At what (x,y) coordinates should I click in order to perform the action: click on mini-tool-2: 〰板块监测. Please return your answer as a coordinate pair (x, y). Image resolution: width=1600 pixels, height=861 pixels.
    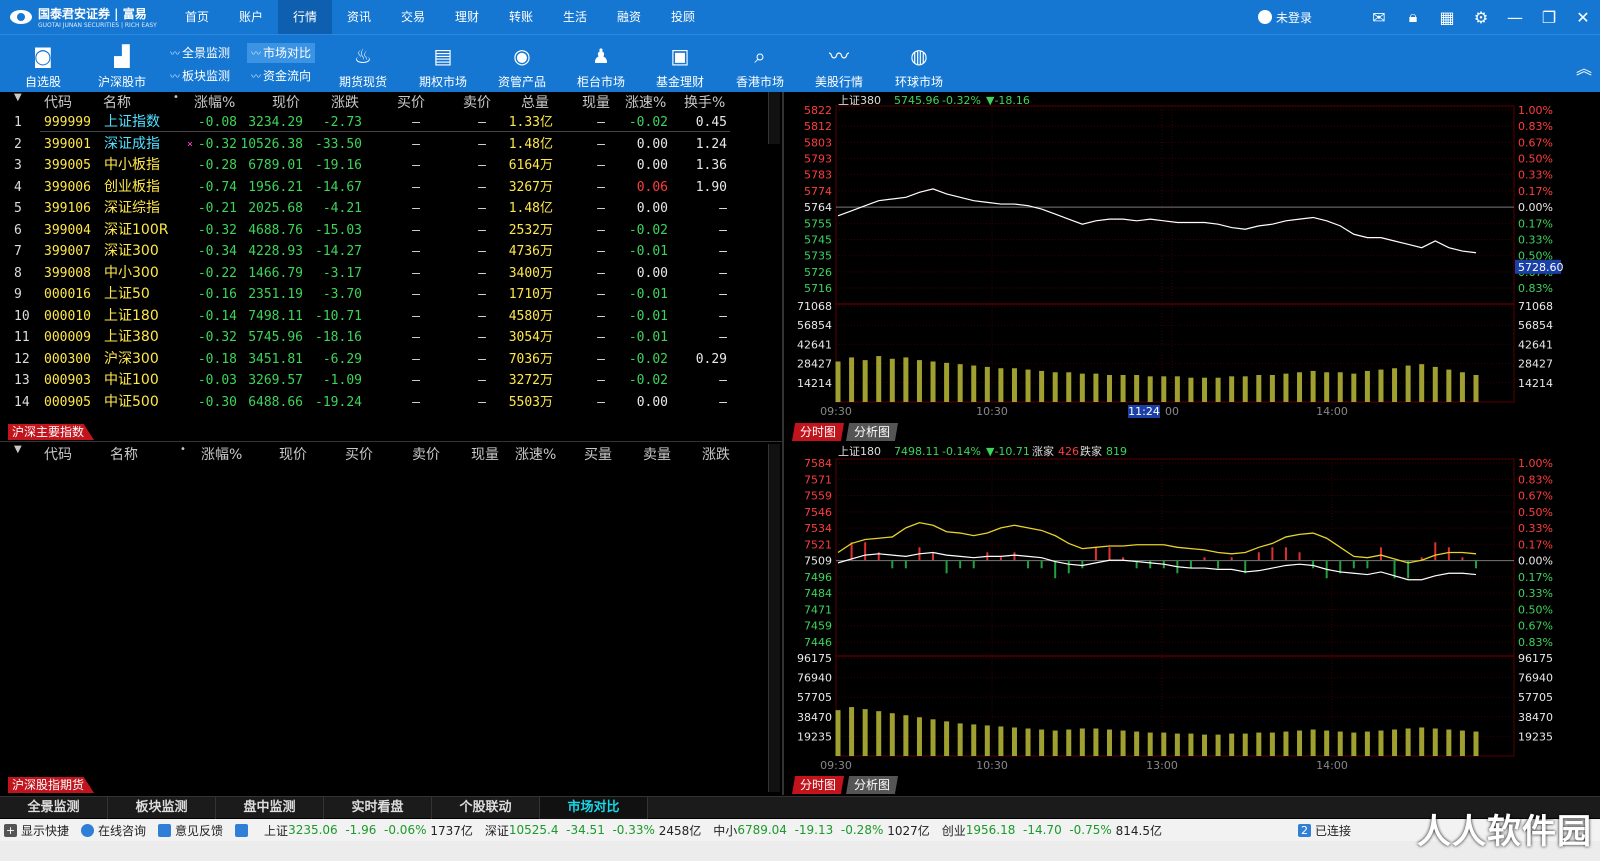
    Looking at the image, I should click on (200, 76).